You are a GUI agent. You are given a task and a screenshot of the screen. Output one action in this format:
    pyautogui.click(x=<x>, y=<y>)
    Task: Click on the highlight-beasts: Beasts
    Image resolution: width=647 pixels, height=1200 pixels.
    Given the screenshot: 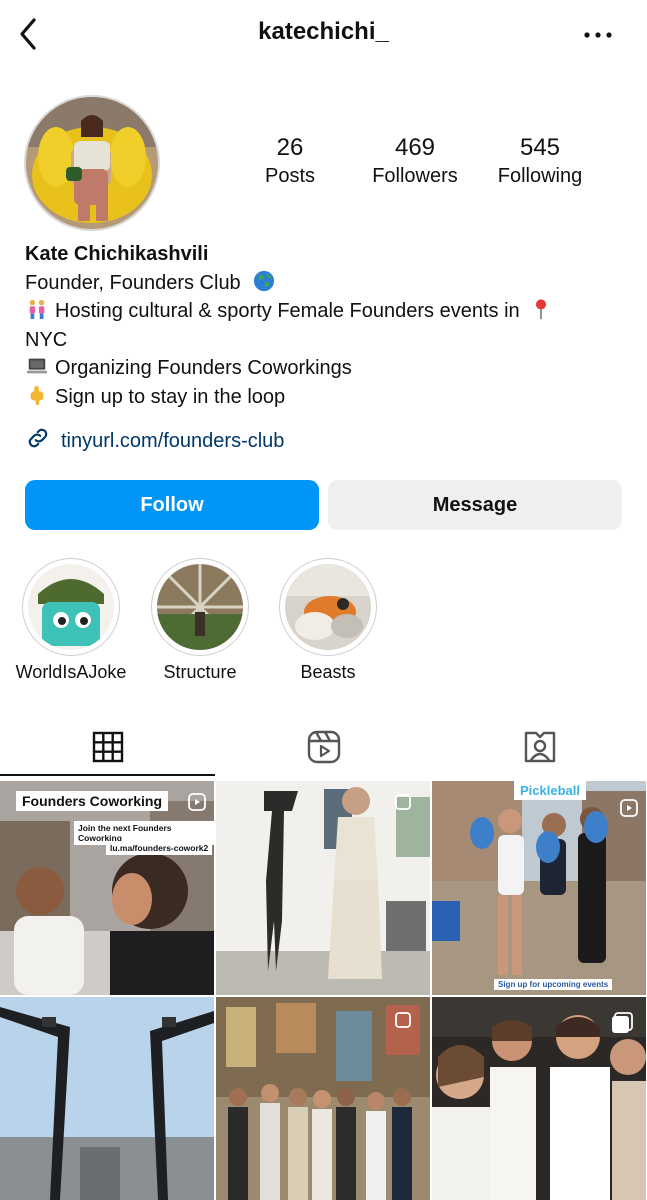 What is the action you would take?
    pyautogui.click(x=328, y=620)
    